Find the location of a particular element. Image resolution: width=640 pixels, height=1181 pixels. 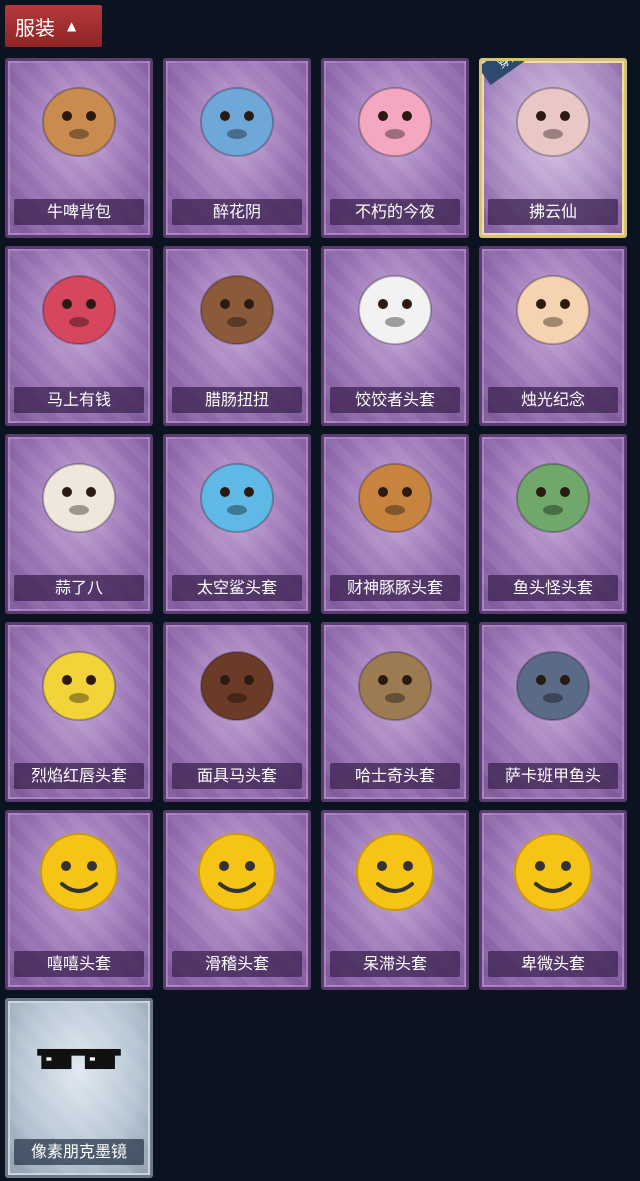

item-card: 烛光纪念 is located at coordinates (553, 336).